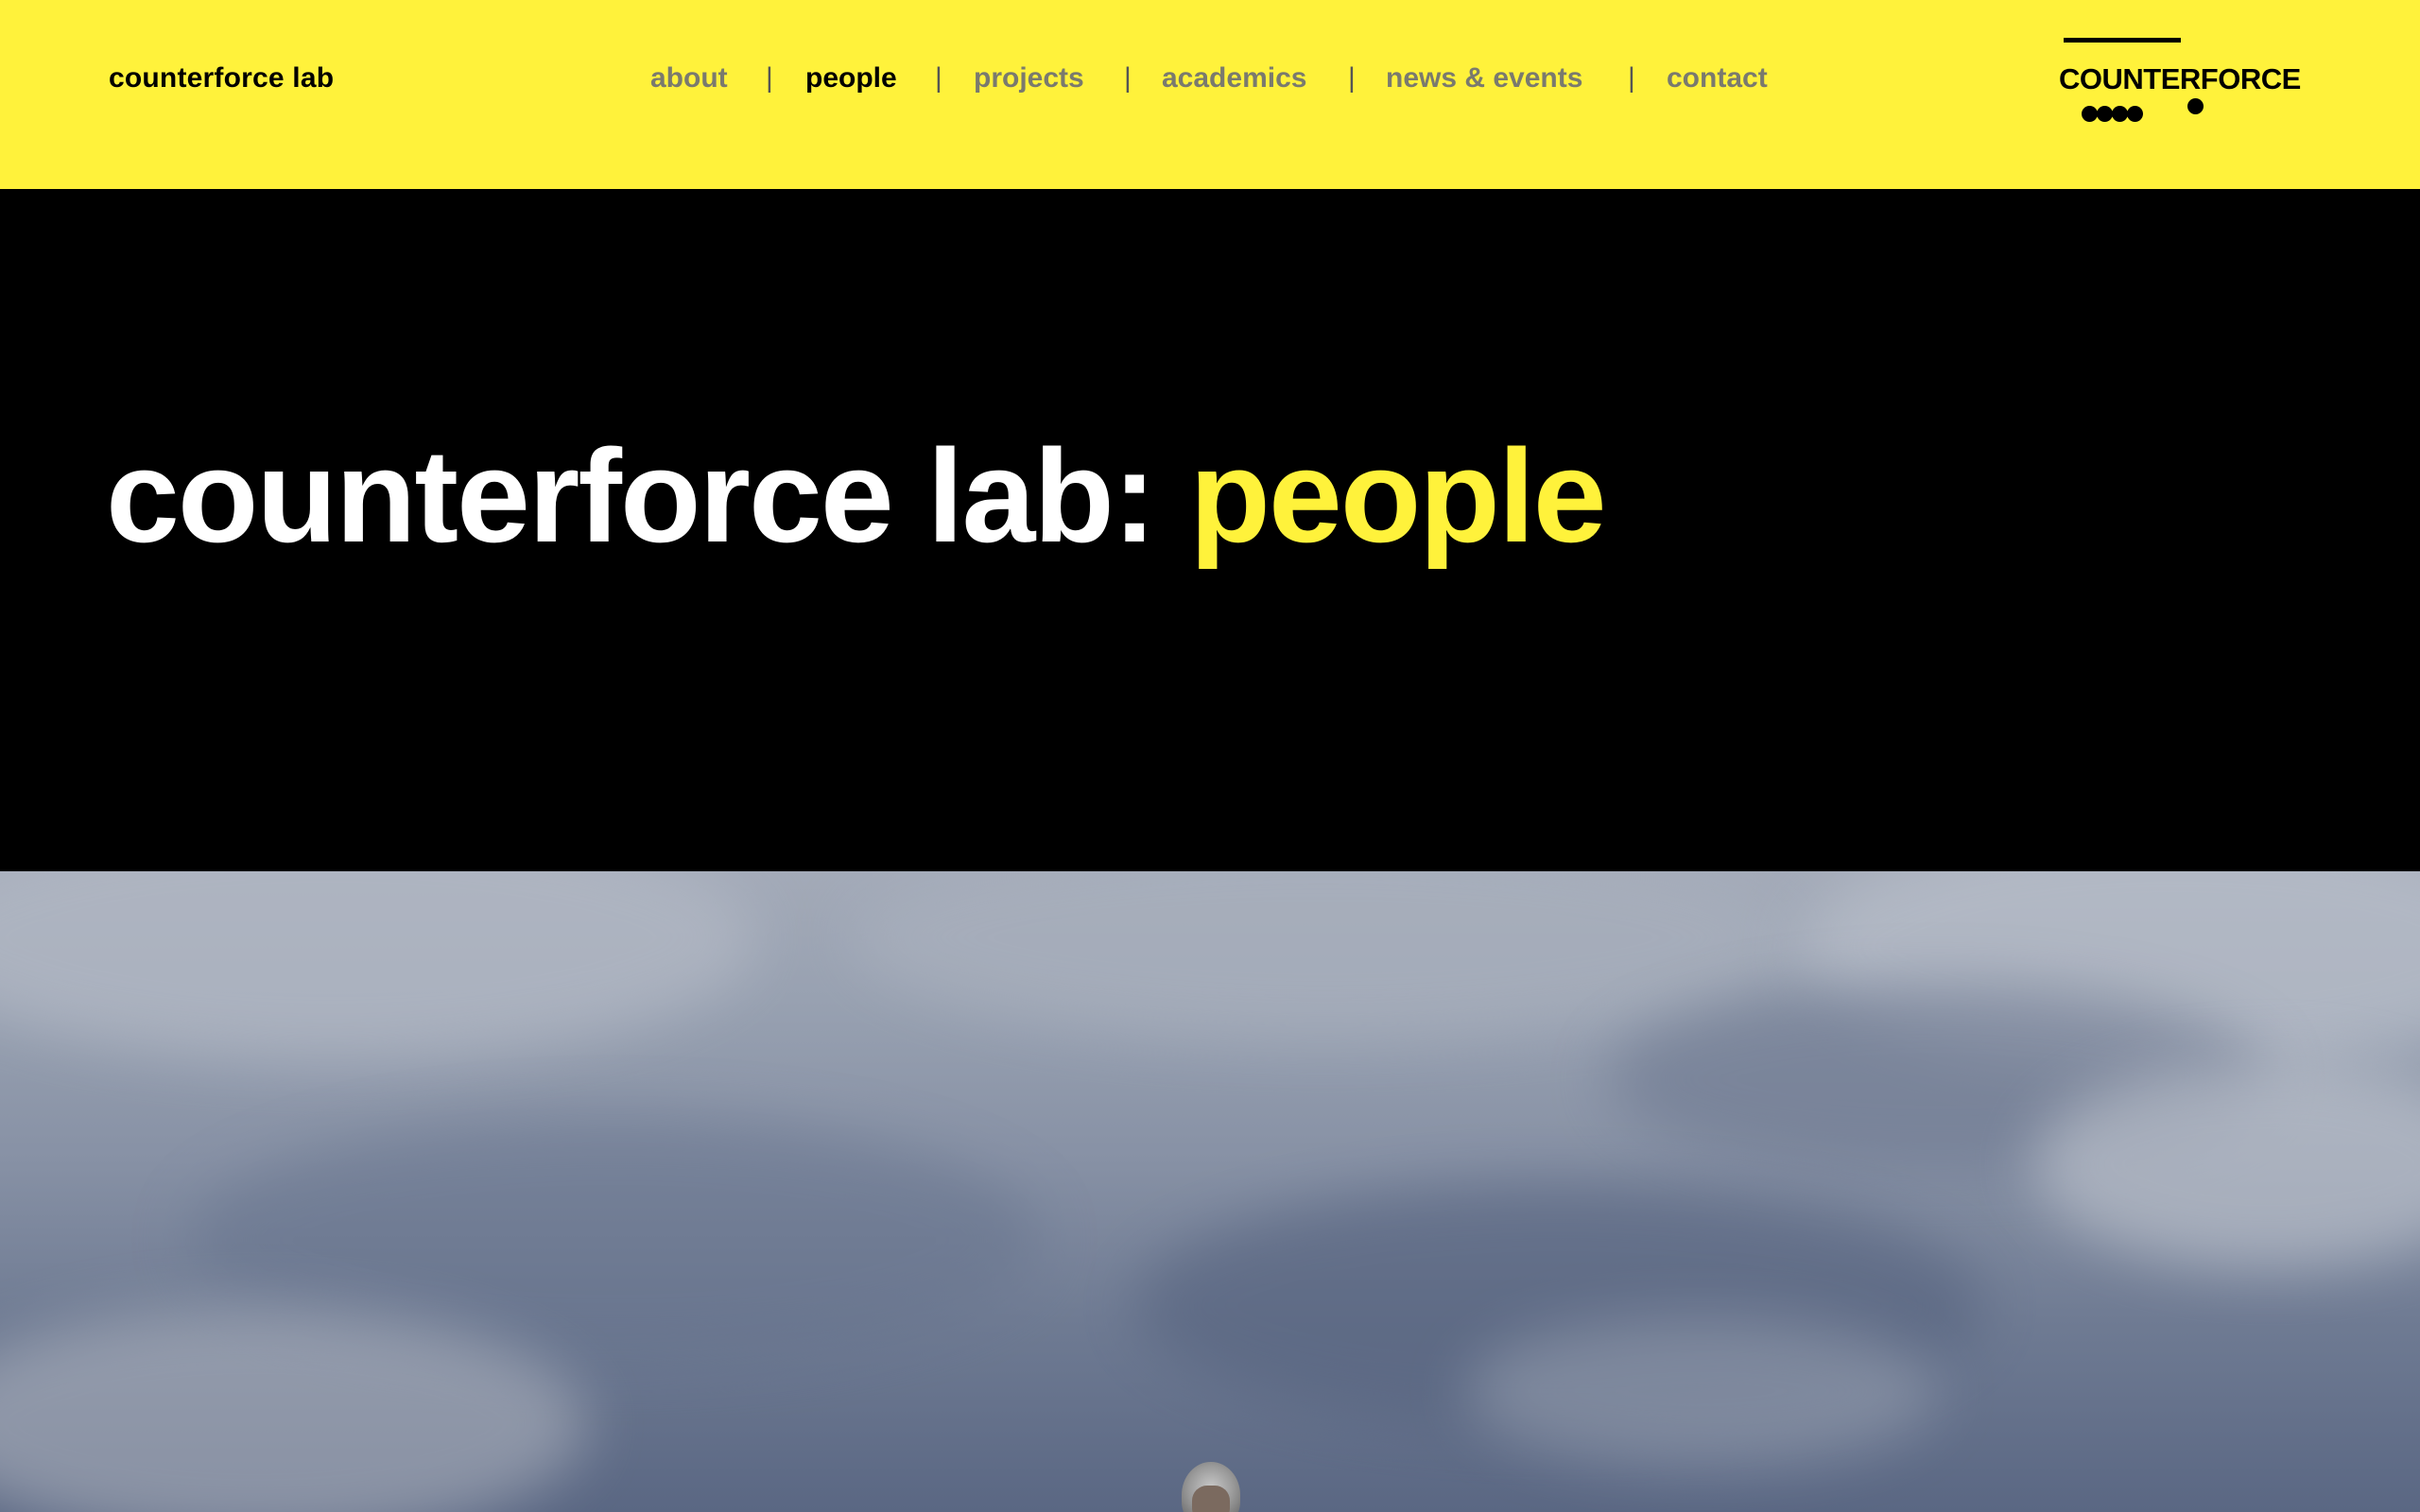 This screenshot has height=1512, width=2420. What do you see at coordinates (2122, 40) in the screenshot?
I see `logo-bar` at bounding box center [2122, 40].